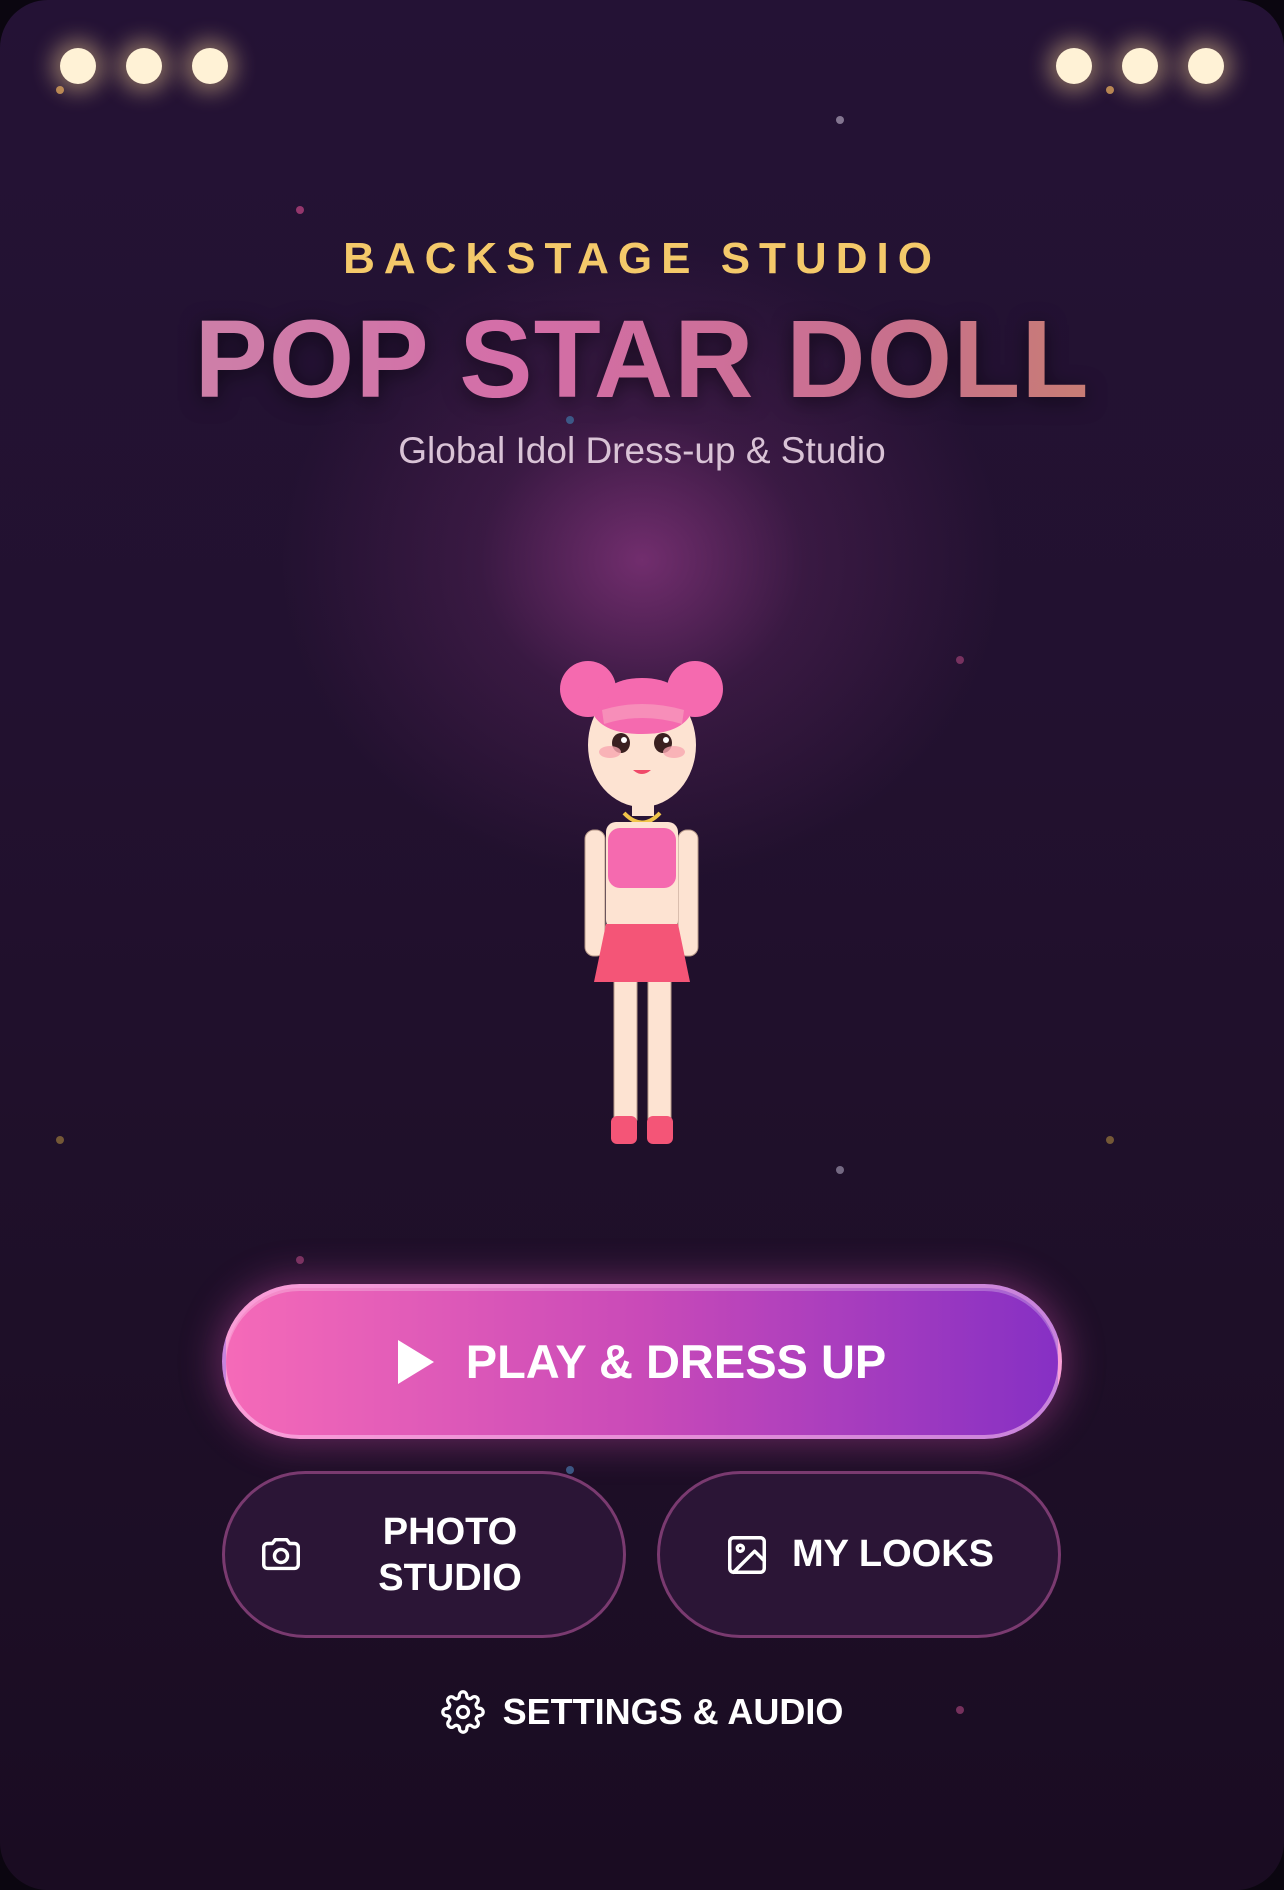 This screenshot has width=1284, height=1890. I want to click on settings-audio-button: SETTINGS & AUDIO, so click(642, 1712).